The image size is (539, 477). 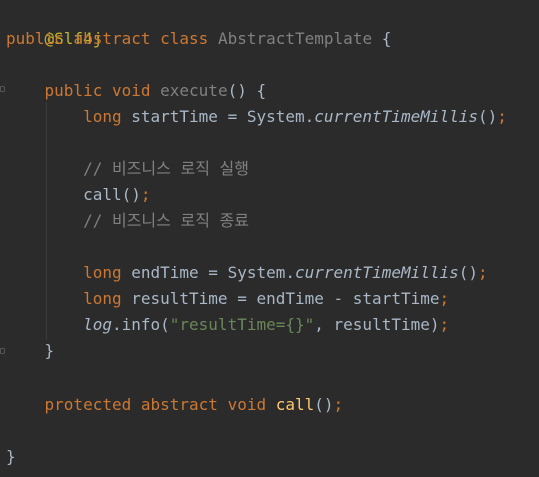 I want to click on code-line-comment-start: // 비즈니스 로직 실행, so click(x=127, y=169).